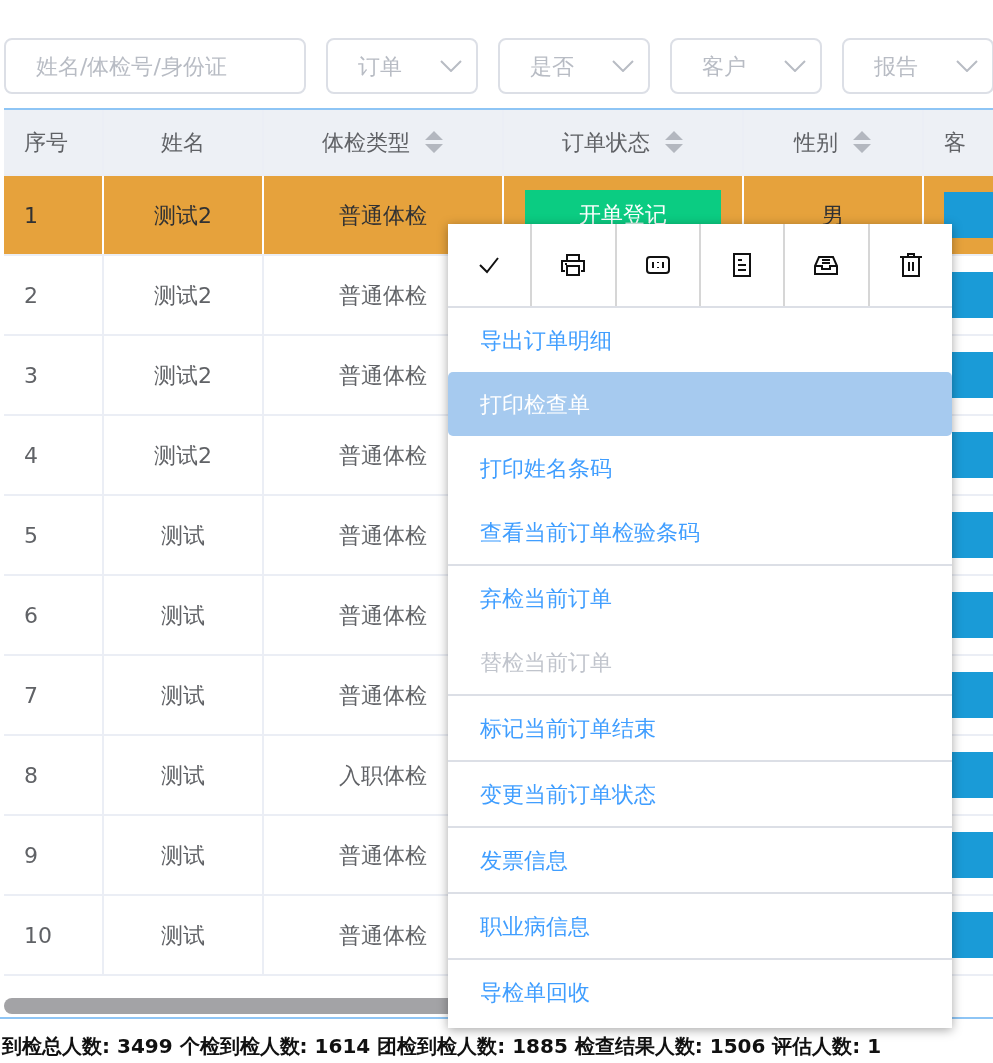 The height and width of the screenshot is (1063, 993). What do you see at coordinates (31, 615) in the screenshot?
I see `table-cell-text: 6` at bounding box center [31, 615].